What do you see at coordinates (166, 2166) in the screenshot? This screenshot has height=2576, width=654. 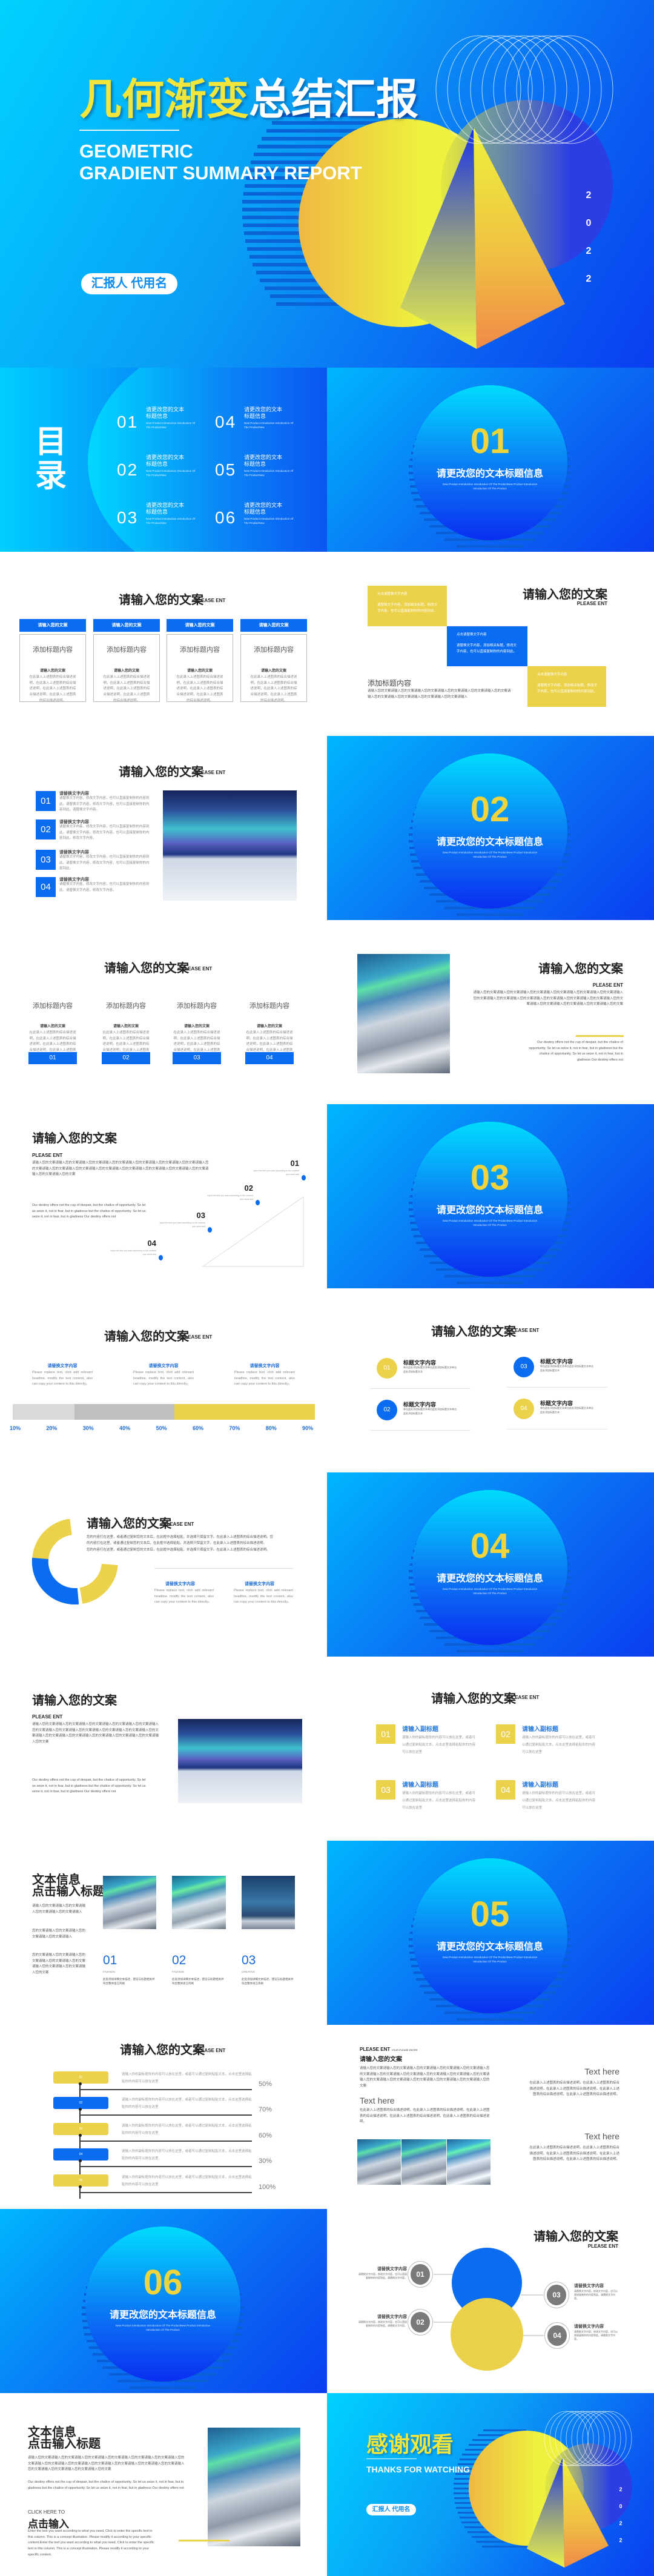 I see `timeline-line` at bounding box center [166, 2166].